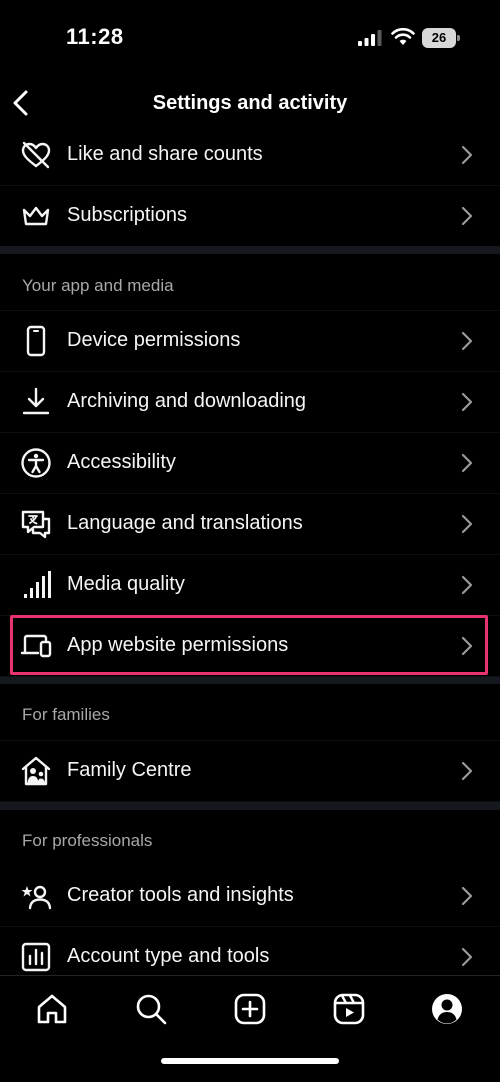 This screenshot has width=500, height=1082. What do you see at coordinates (250, 1061) in the screenshot?
I see `home-indicator` at bounding box center [250, 1061].